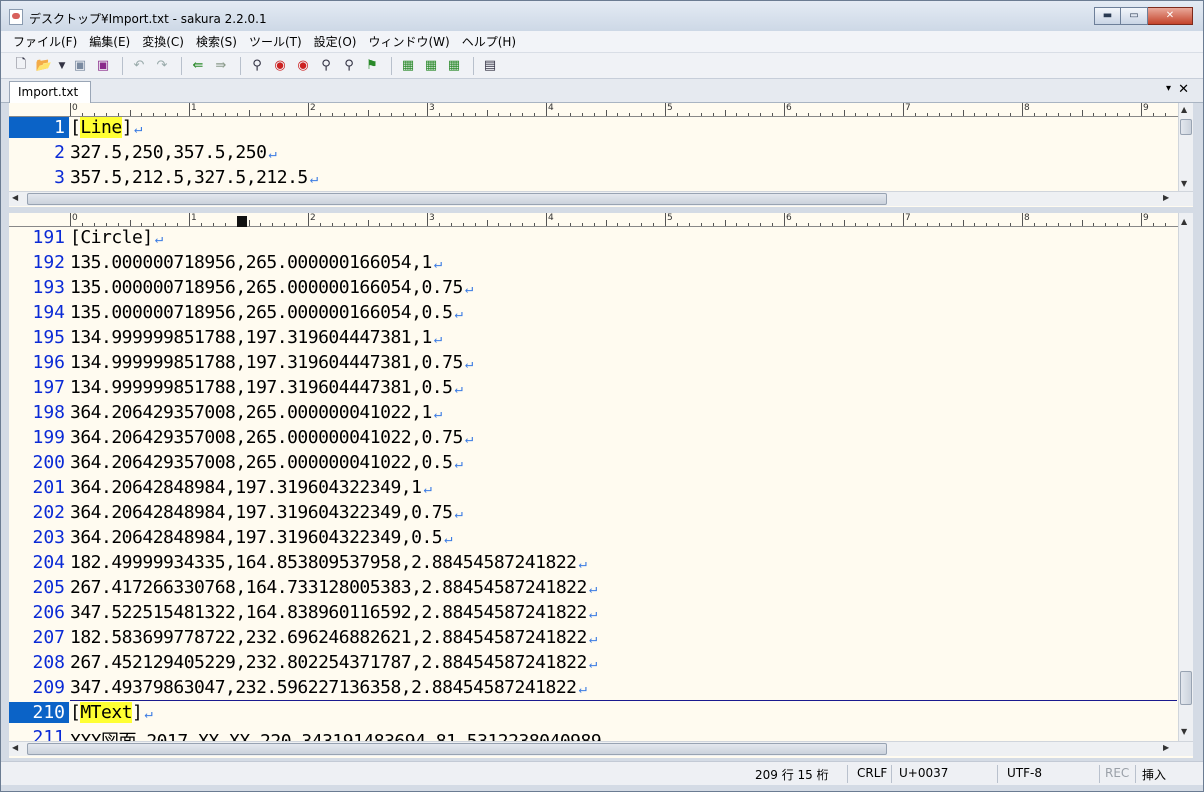 This screenshot has height=792, width=1204. What do you see at coordinates (173, 152) in the screenshot?
I see `text-line: 327.5,250,357.5,250 ↵` at bounding box center [173, 152].